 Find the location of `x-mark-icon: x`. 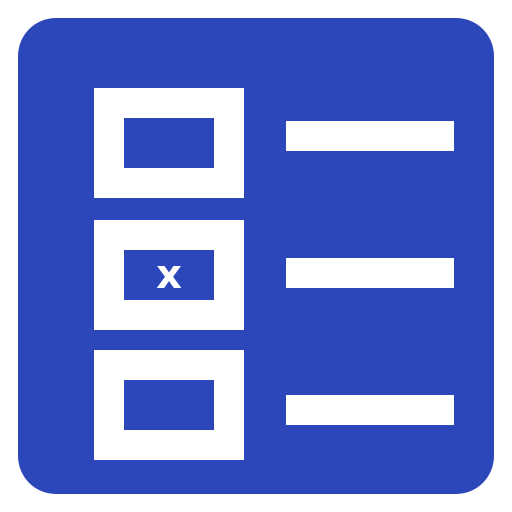

x-mark-icon: x is located at coordinates (169, 275).